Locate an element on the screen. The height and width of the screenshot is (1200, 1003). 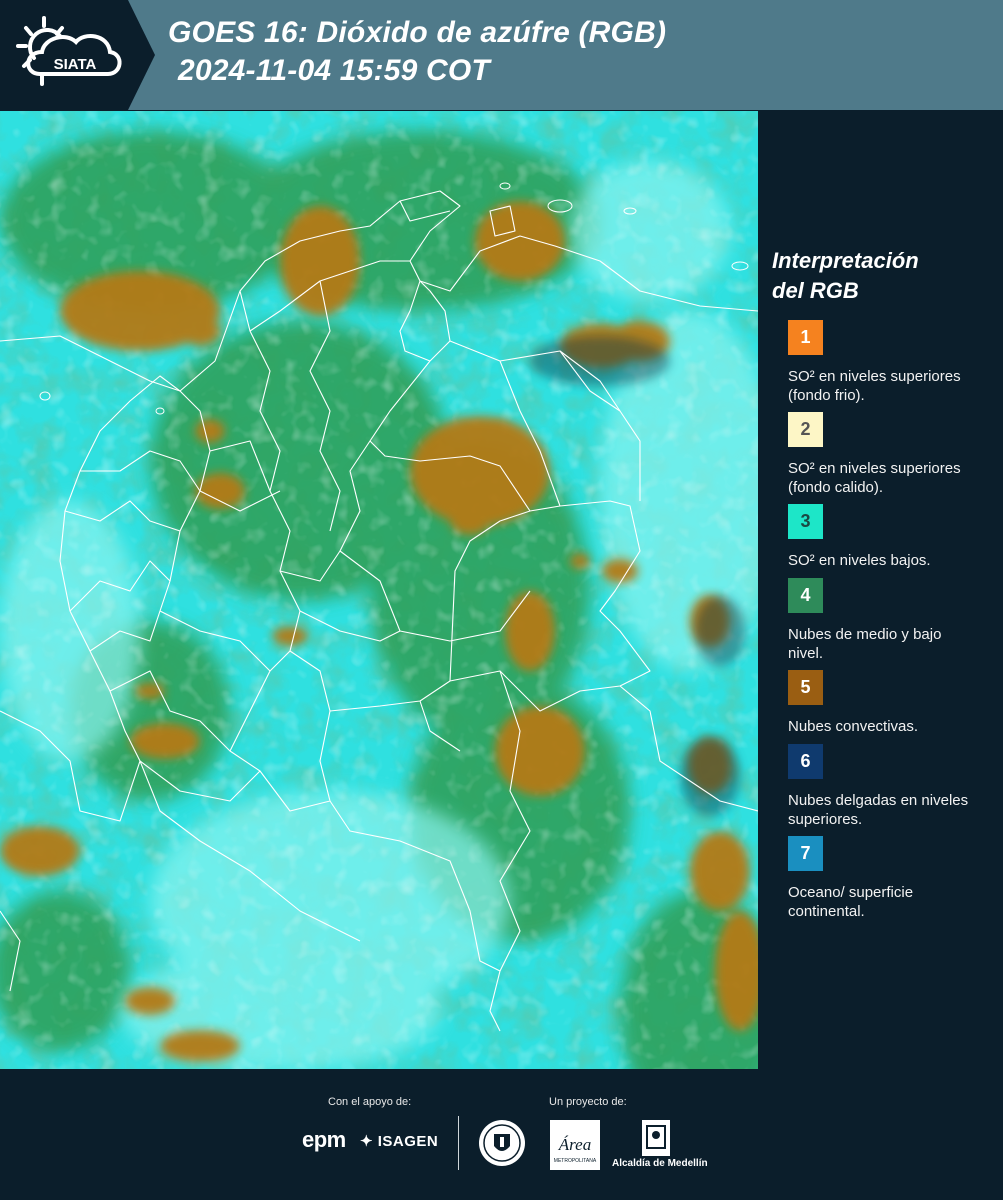
alcaldia-crest-icon is located at coordinates (656, 1138).